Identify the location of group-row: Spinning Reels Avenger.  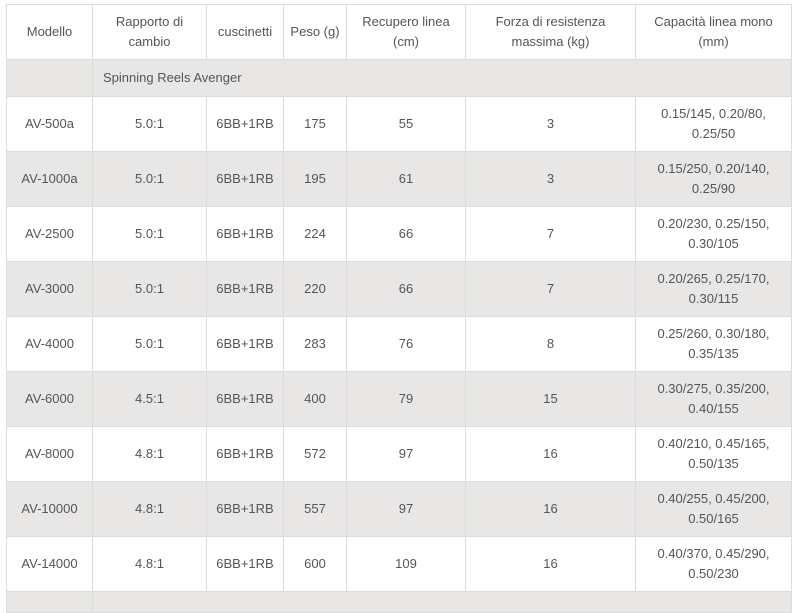
(399, 78).